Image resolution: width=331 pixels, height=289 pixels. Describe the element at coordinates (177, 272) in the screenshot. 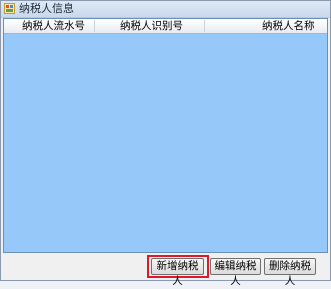

I see `add-taxpayer-button: 新增纳税人` at that location.